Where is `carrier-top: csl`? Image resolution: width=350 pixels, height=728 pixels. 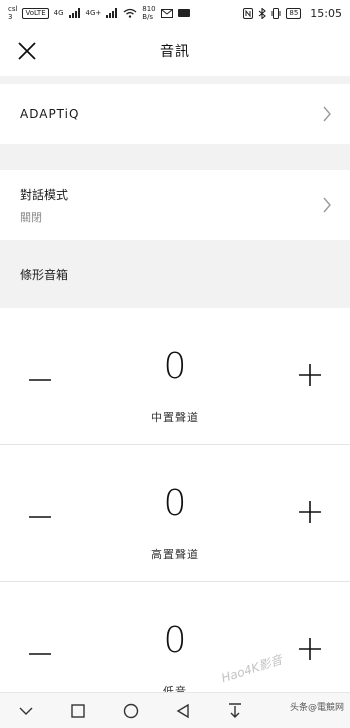
carrier-top: csl is located at coordinates (13, 9).